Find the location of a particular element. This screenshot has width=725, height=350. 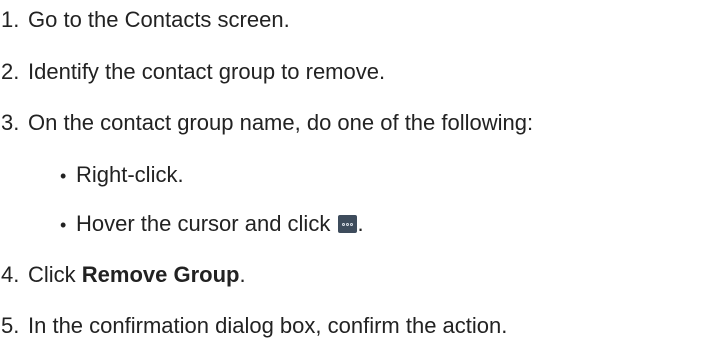

substep-text: Hover the cursor and click is located at coordinates (206, 223).